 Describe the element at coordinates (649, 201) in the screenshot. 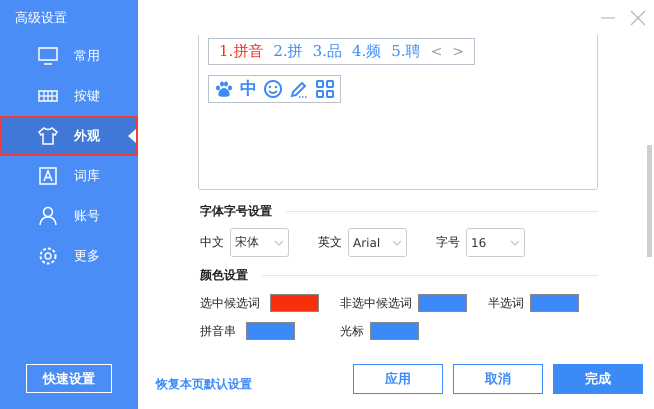

I see `scrollbar` at that location.